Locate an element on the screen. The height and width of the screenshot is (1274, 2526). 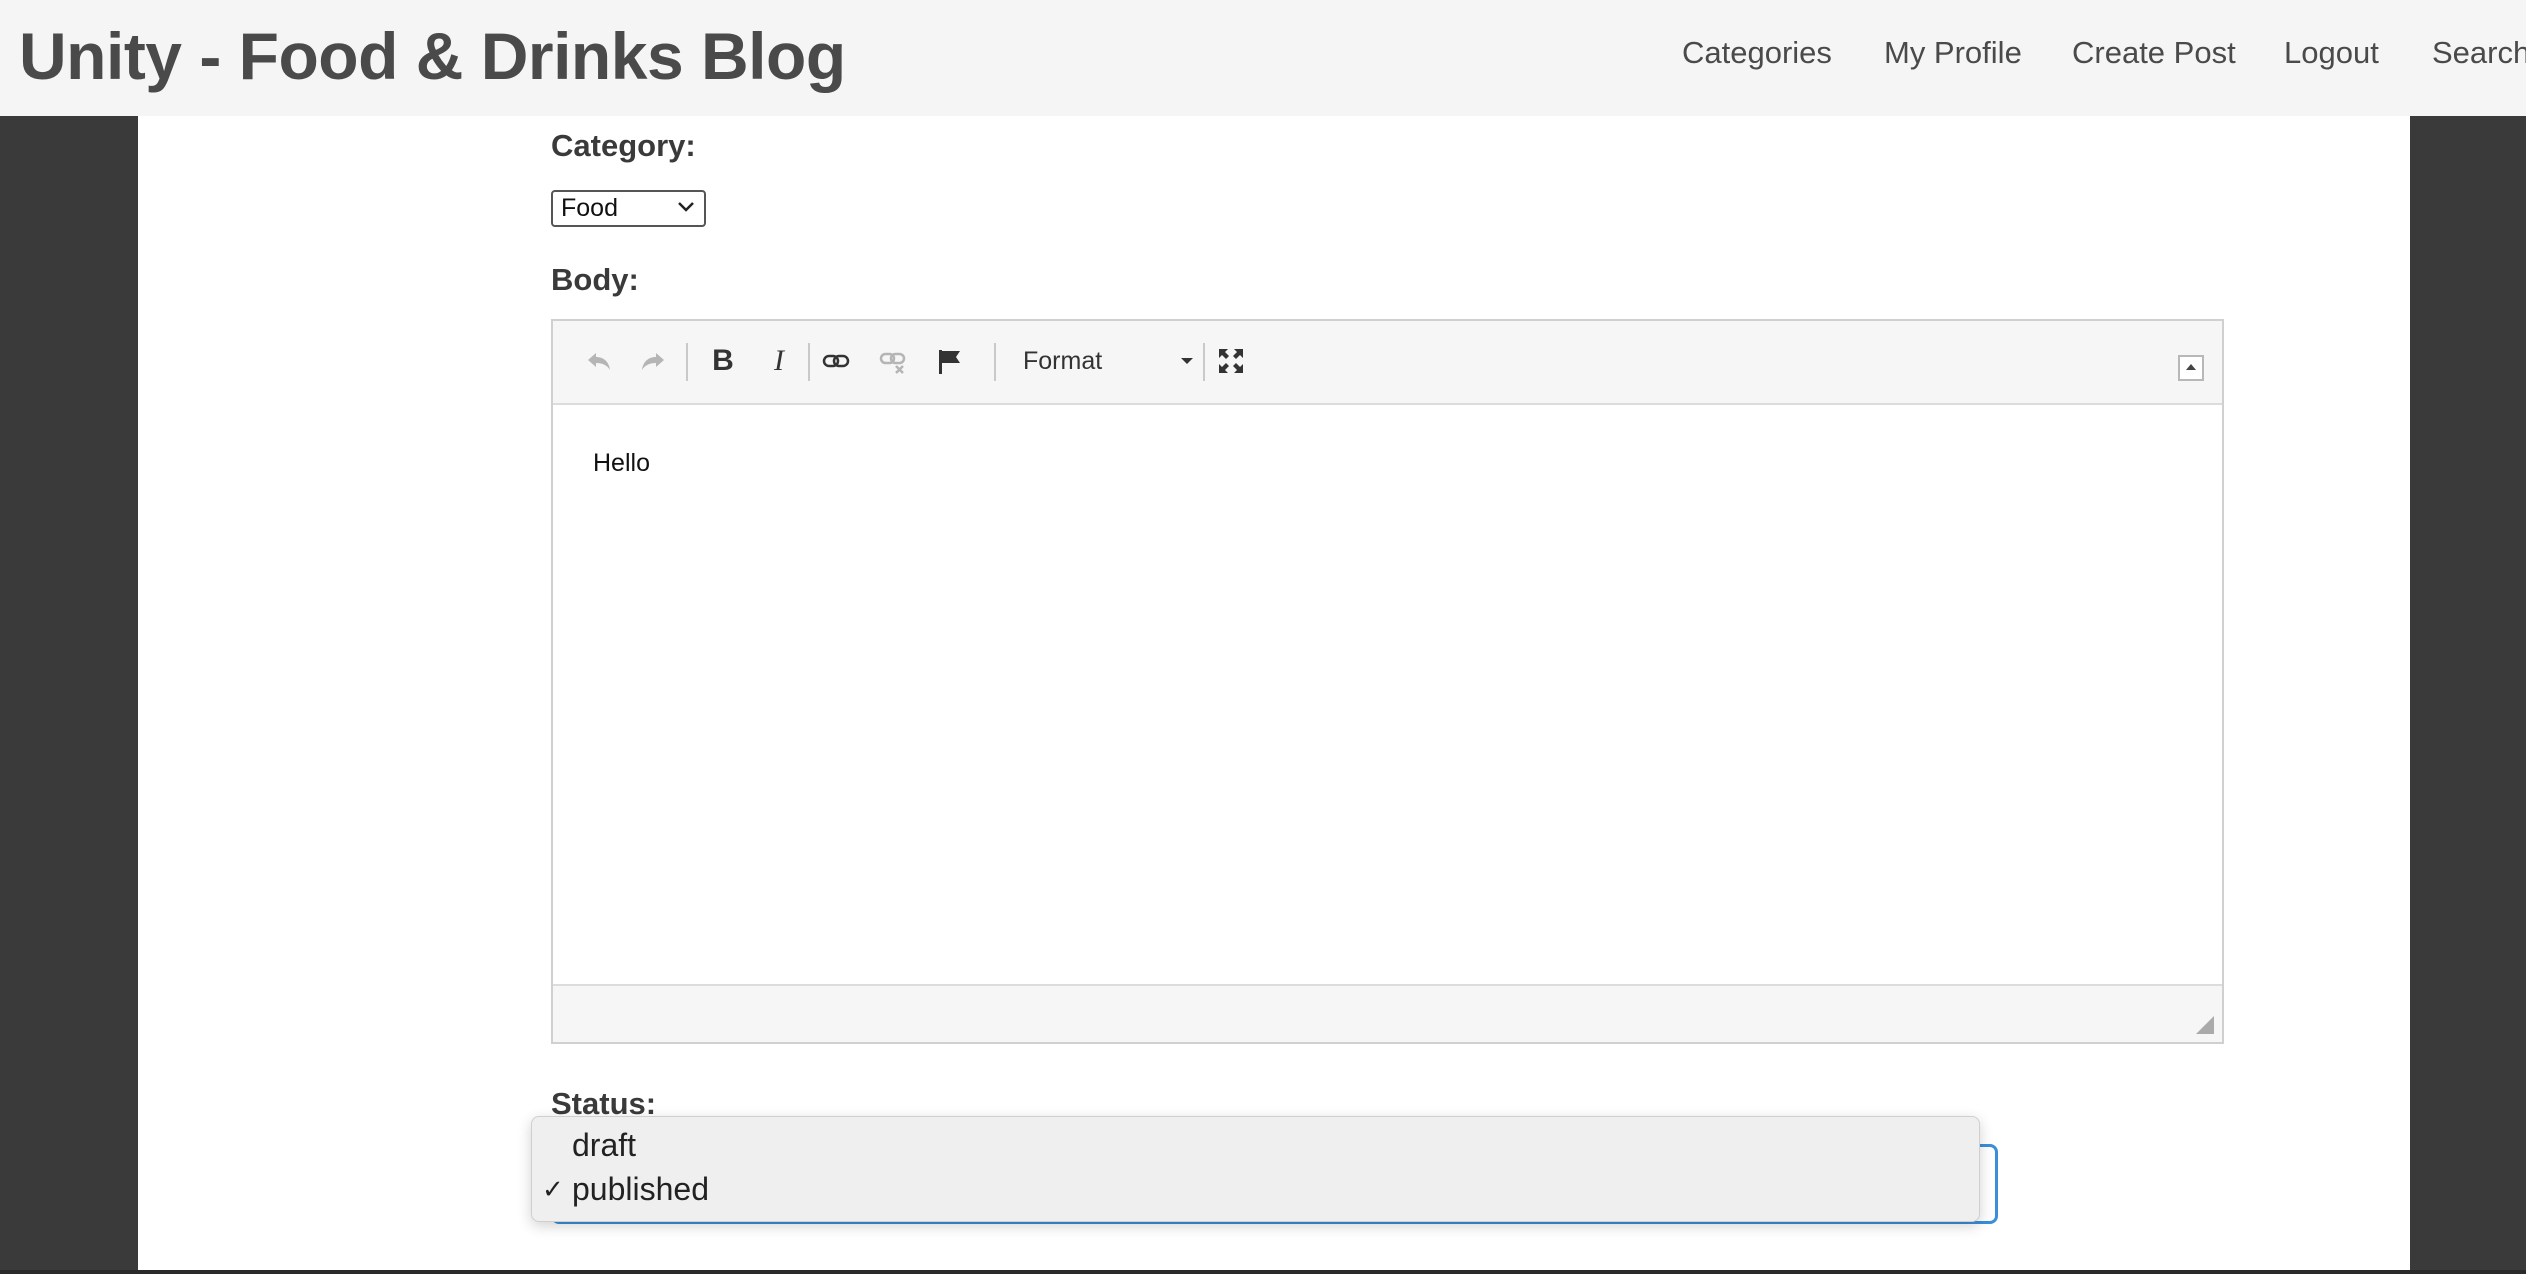
link-icon is located at coordinates (836, 361).